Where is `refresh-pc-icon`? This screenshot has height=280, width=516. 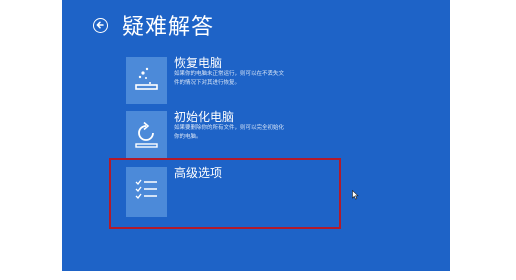 refresh-pc-icon is located at coordinates (146, 78).